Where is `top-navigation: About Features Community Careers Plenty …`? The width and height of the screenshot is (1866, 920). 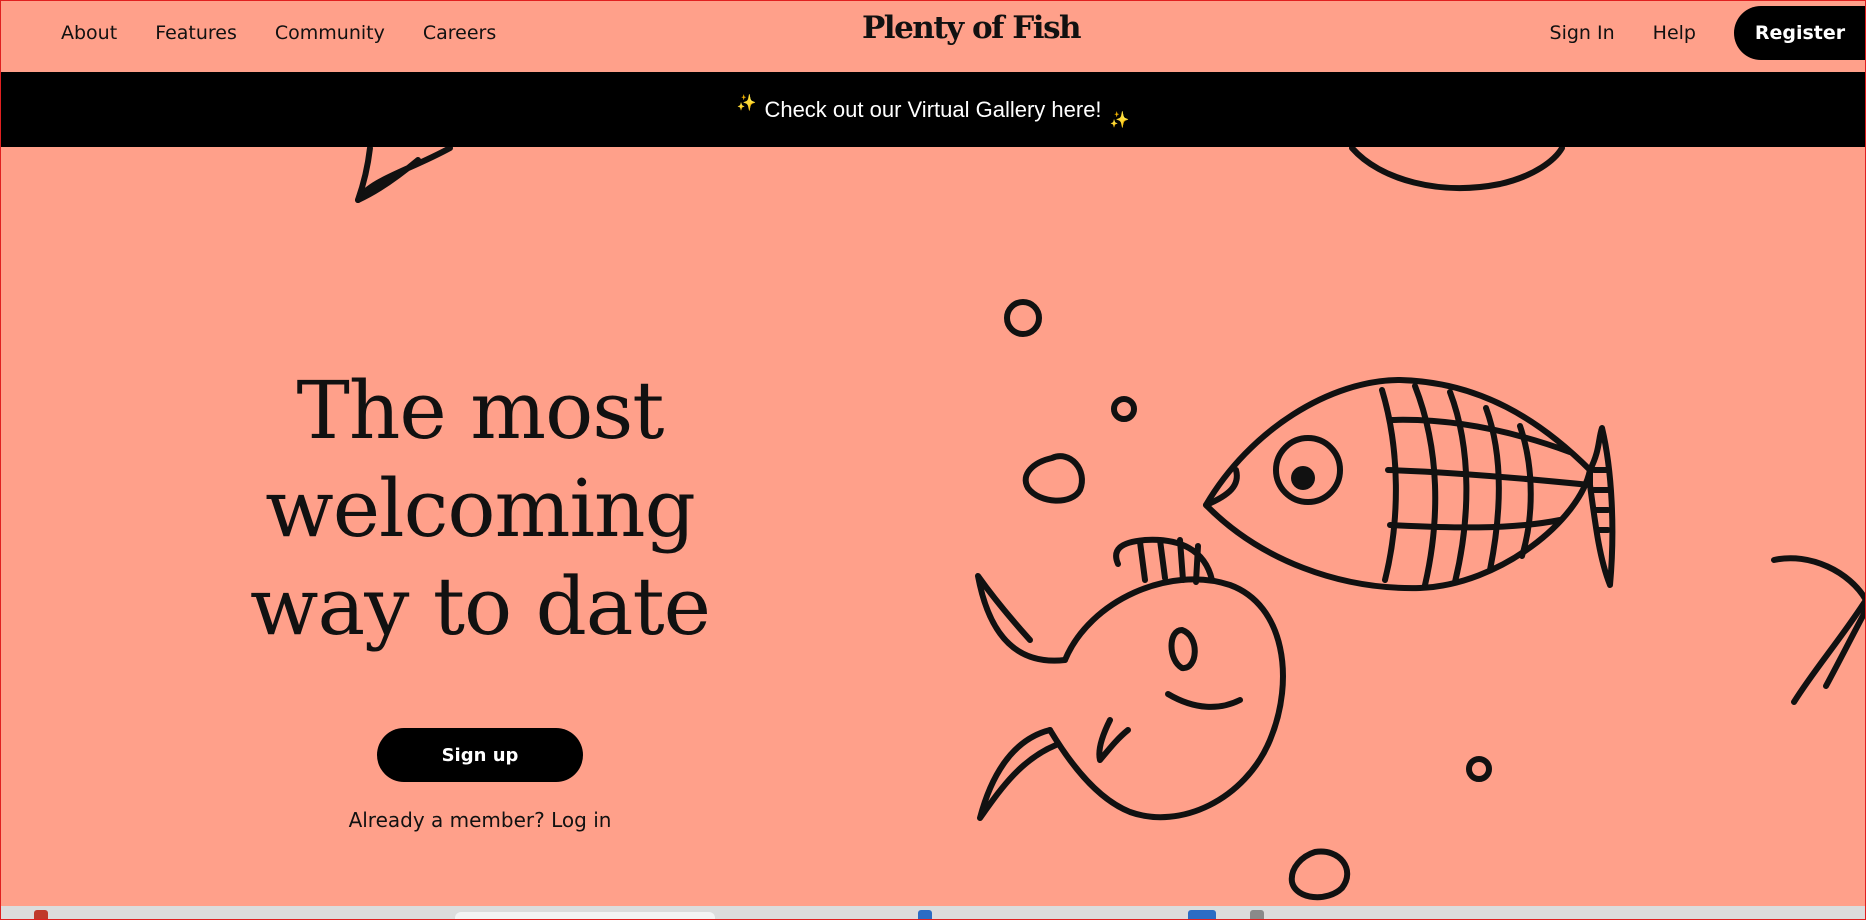
top-navigation: About Features Community Careers Plenty … is located at coordinates (933, 36).